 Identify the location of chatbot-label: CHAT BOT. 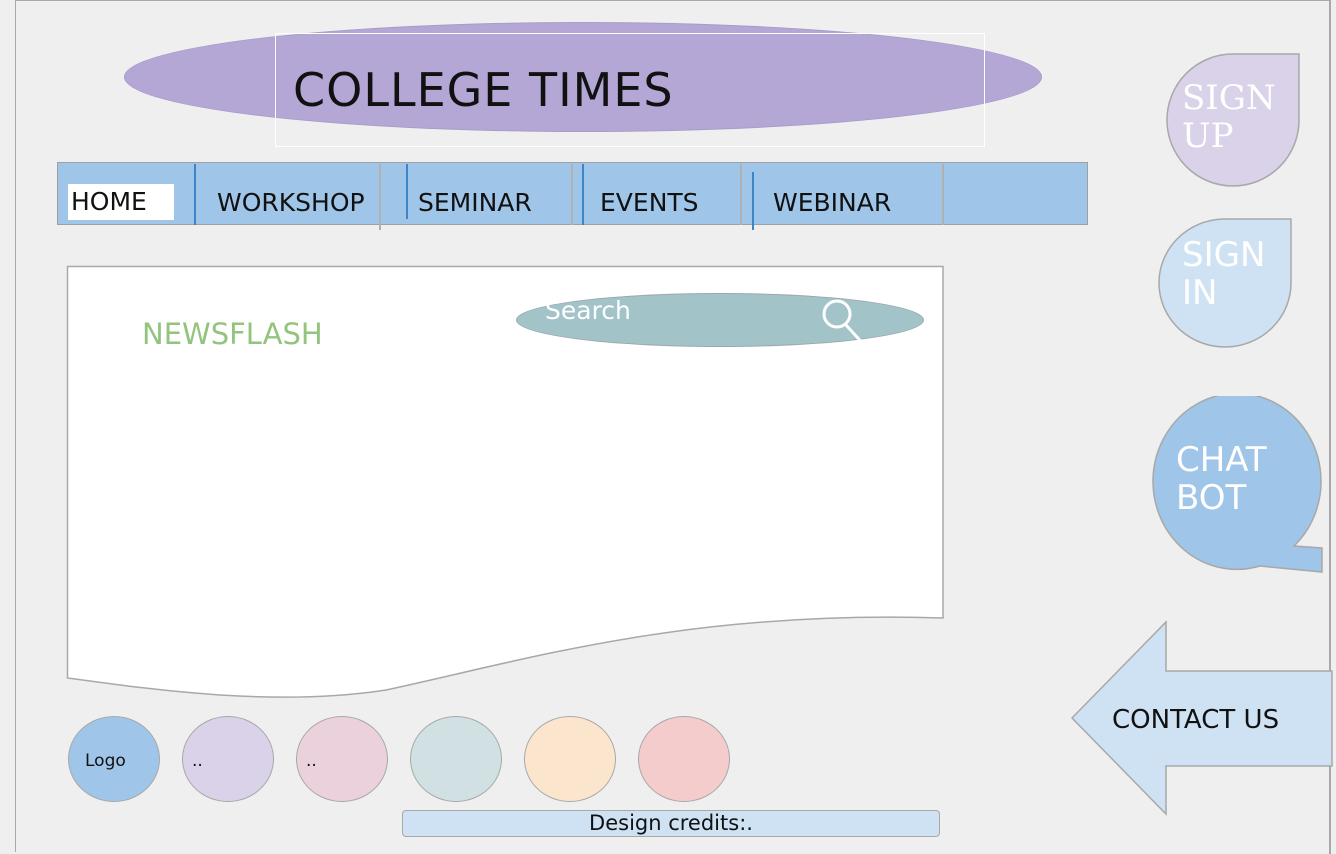
(1221, 479).